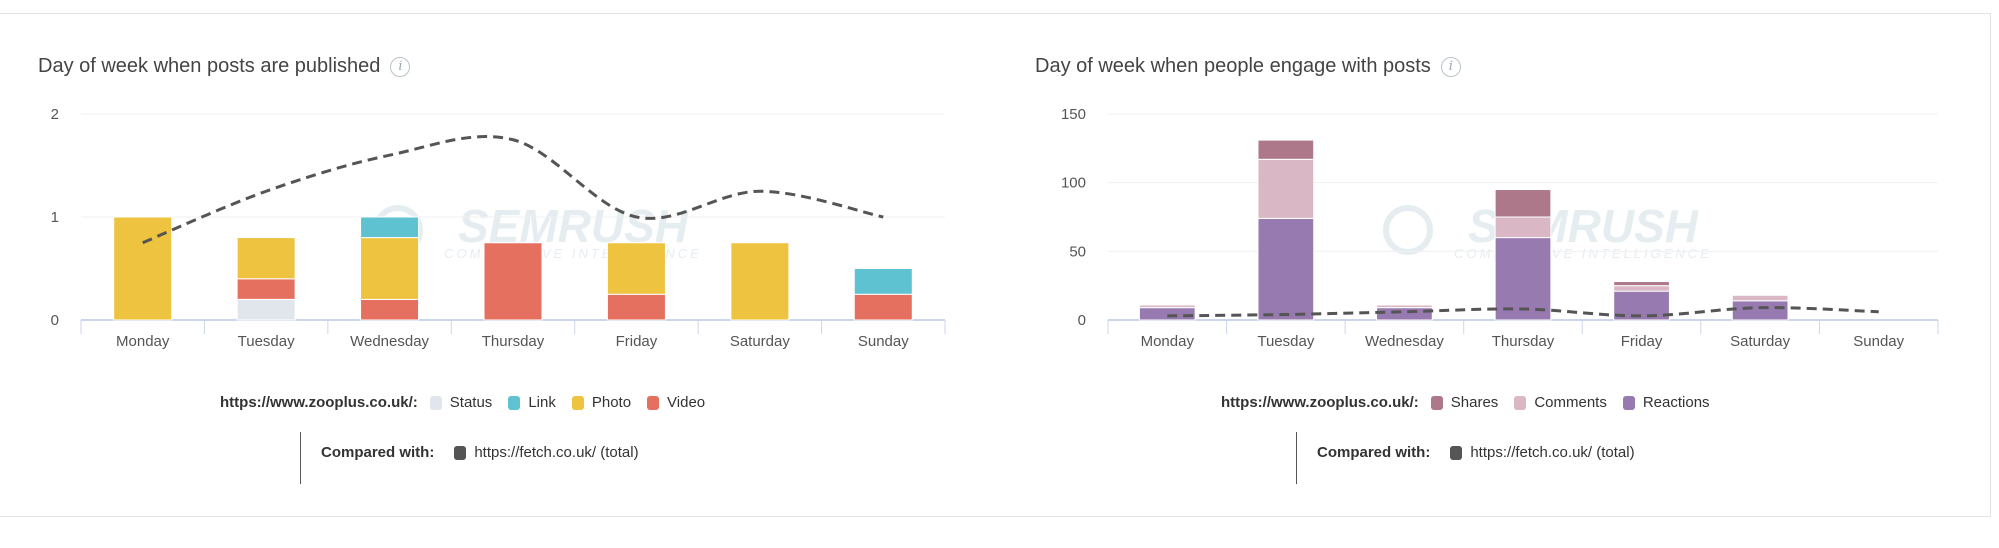 The image size is (1999, 548). What do you see at coordinates (653, 402) in the screenshot?
I see `video-swatch` at bounding box center [653, 402].